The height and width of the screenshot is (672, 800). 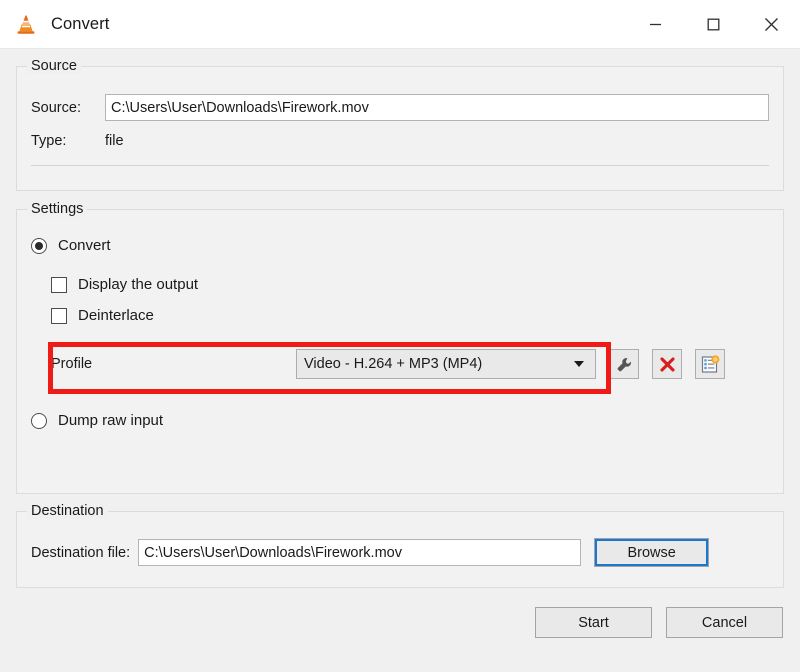 I want to click on dump-raw-input-label: Dump raw input, so click(x=111, y=420).